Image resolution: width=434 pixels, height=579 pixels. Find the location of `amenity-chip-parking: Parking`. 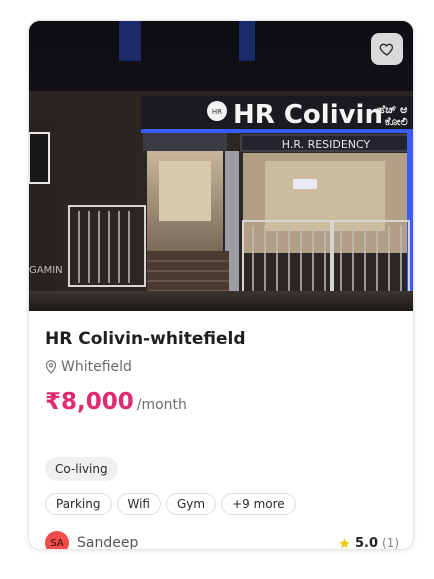

amenity-chip-parking: Parking is located at coordinates (78, 504).